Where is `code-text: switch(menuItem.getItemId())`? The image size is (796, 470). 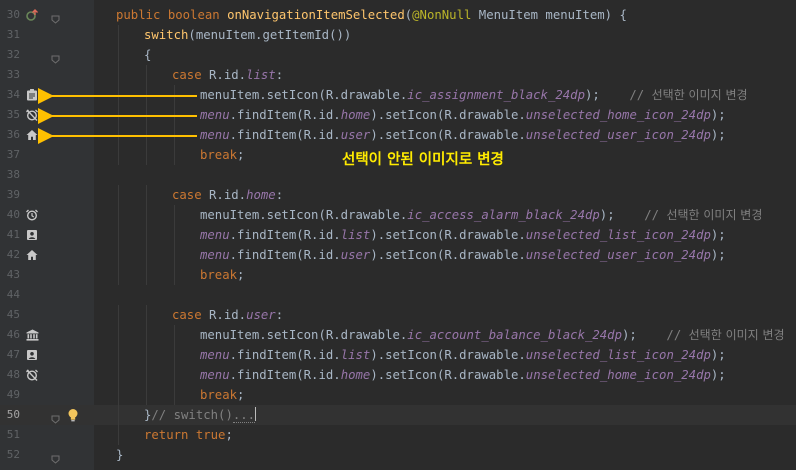
code-text: switch(menuItem.getItemId()) is located at coordinates (247, 35).